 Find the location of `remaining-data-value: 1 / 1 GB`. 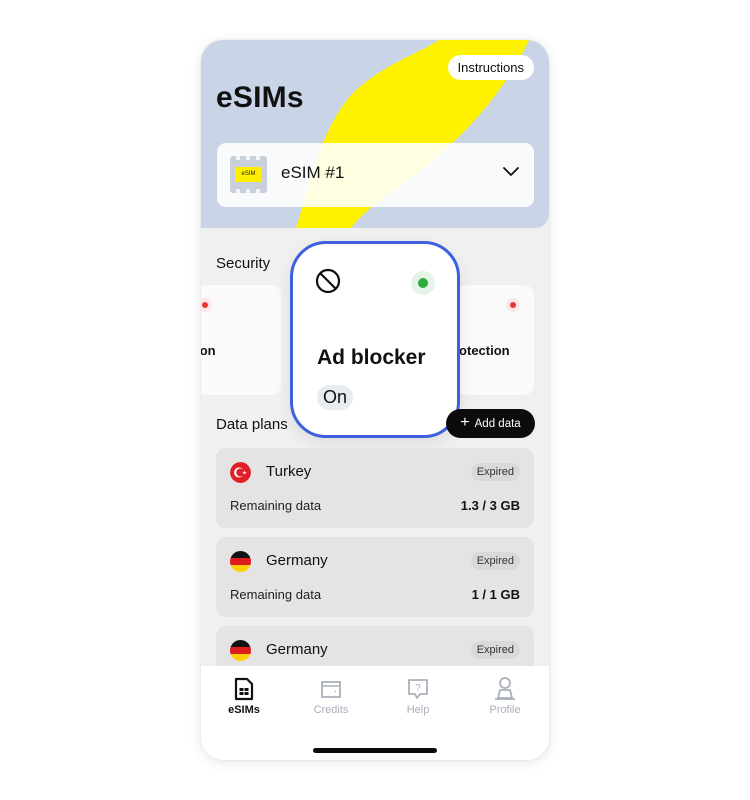

remaining-data-value: 1 / 1 GB is located at coordinates (495, 594).